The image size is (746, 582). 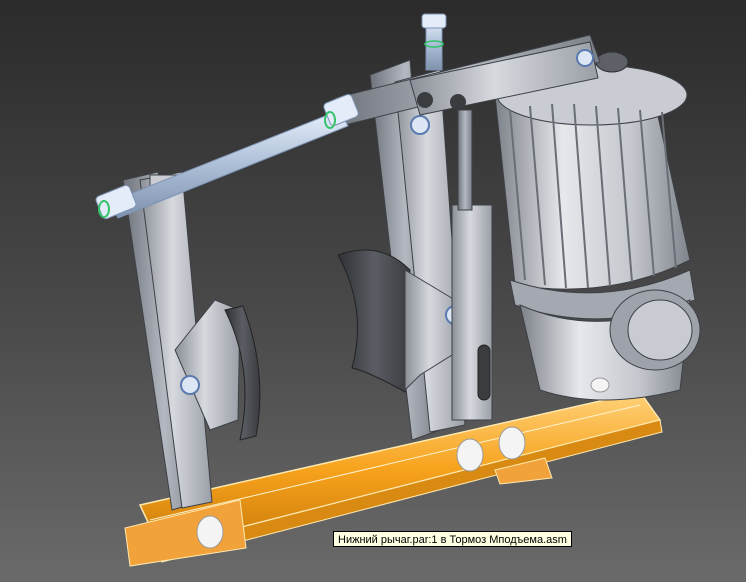 What do you see at coordinates (227, 156) in the screenshot?
I see `tie-rod` at bounding box center [227, 156].